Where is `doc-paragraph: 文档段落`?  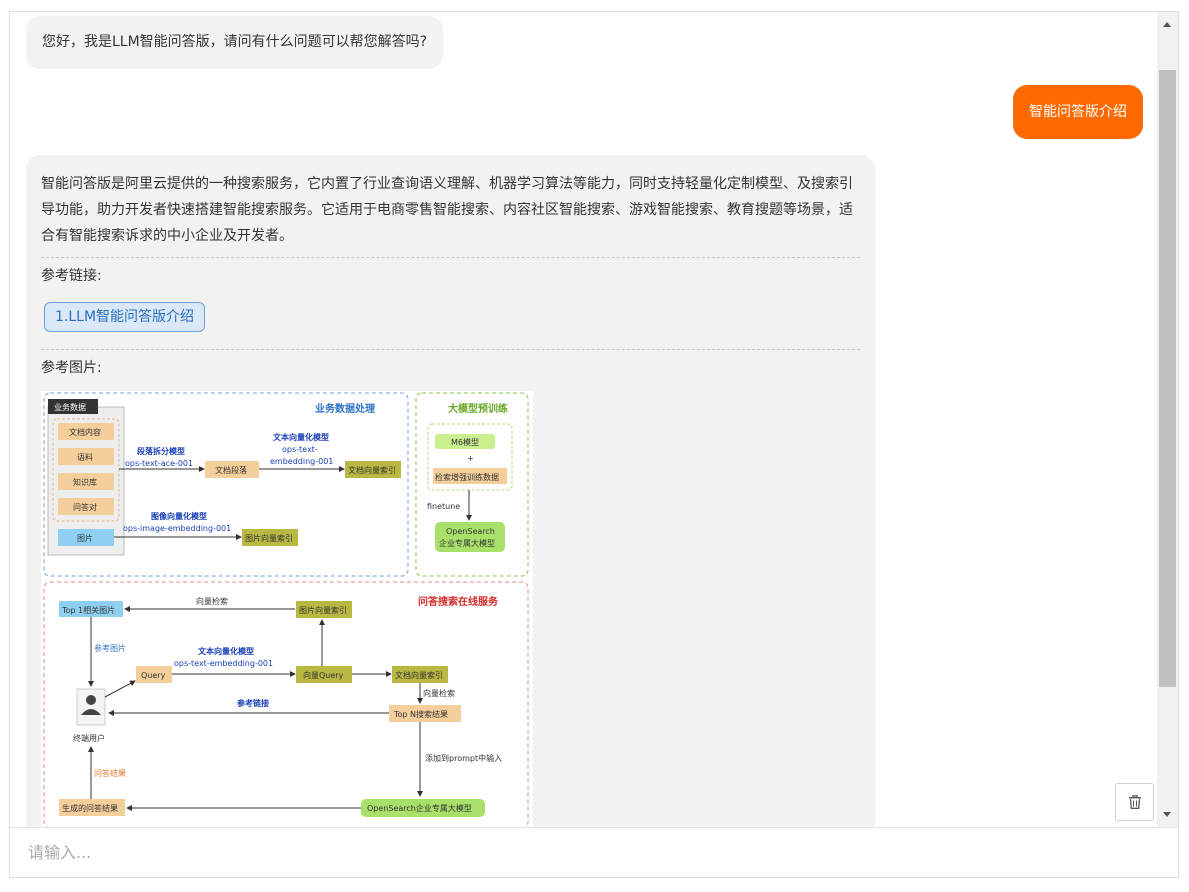
doc-paragraph: 文档段落 is located at coordinates (231, 470).